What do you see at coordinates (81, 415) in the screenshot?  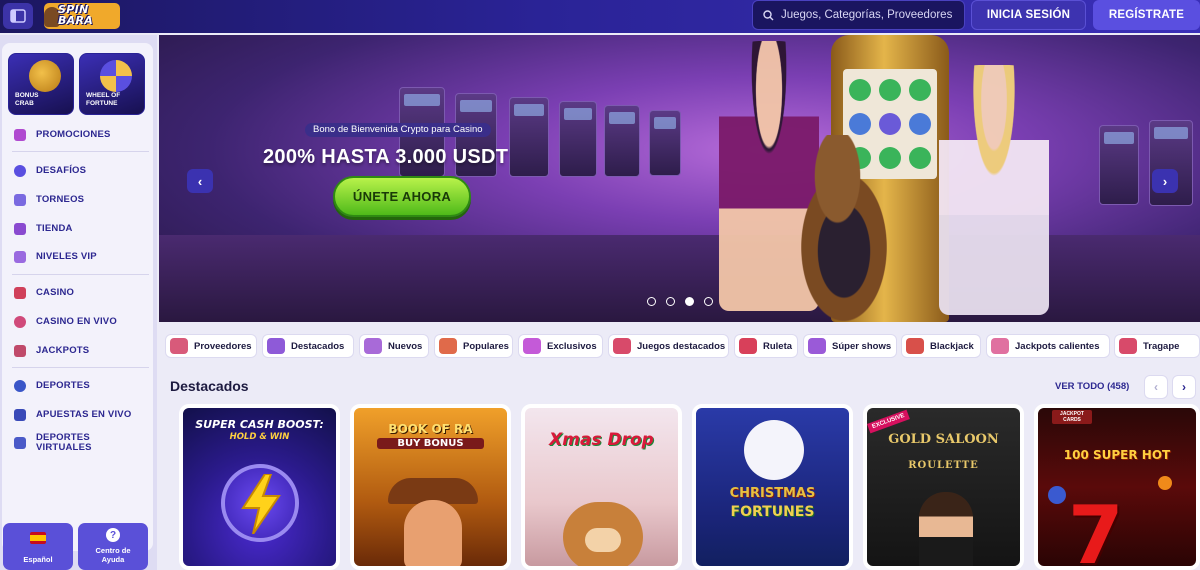 I see `sidebar-item-apuestas-en-vivo: APUESTAS EN VIVO` at bounding box center [81, 415].